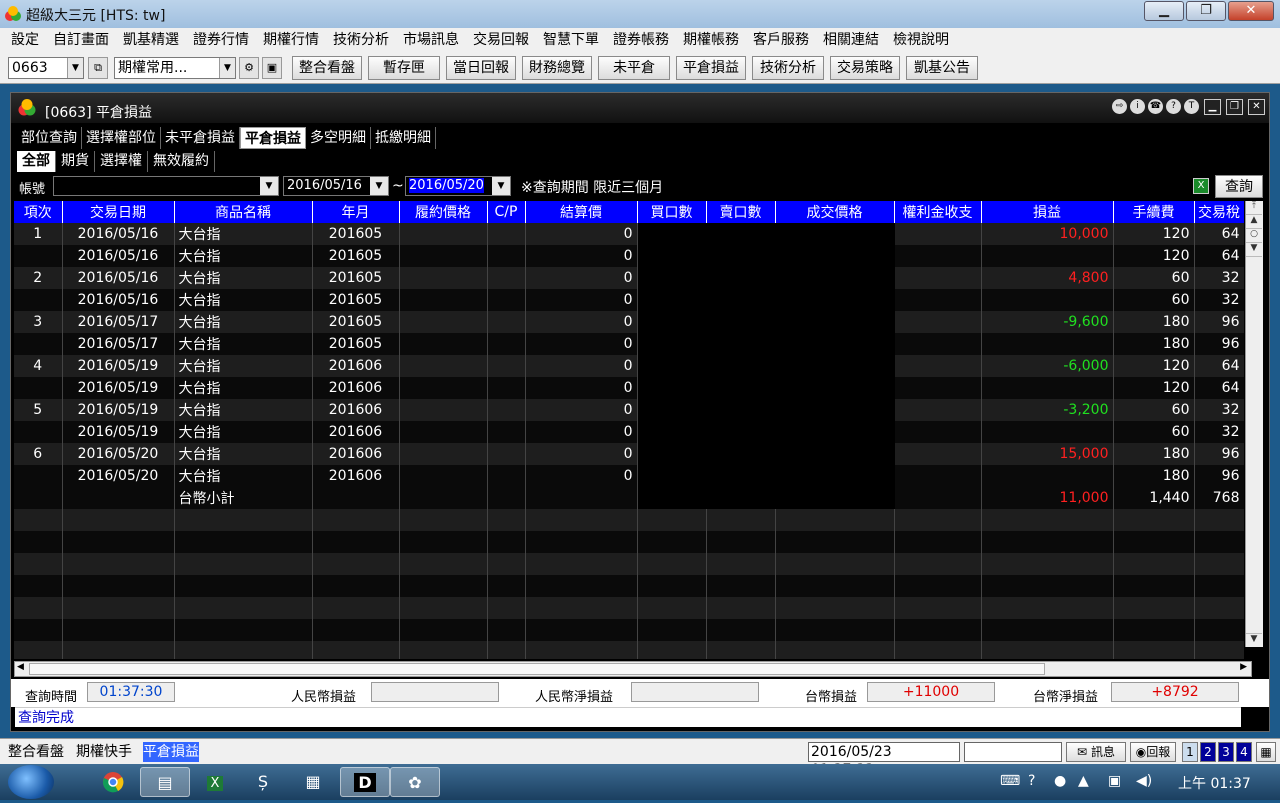 This screenshot has width=1280, height=803. What do you see at coordinates (403, 138) in the screenshot?
I see `tab-collateral: 抵繳明細` at bounding box center [403, 138].